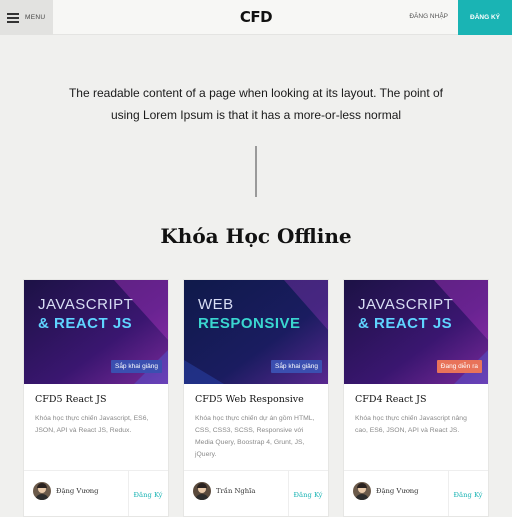 This screenshot has width=512, height=517. Describe the element at coordinates (390, 399) in the screenshot. I see `course-title: CFD4 React JS` at that location.